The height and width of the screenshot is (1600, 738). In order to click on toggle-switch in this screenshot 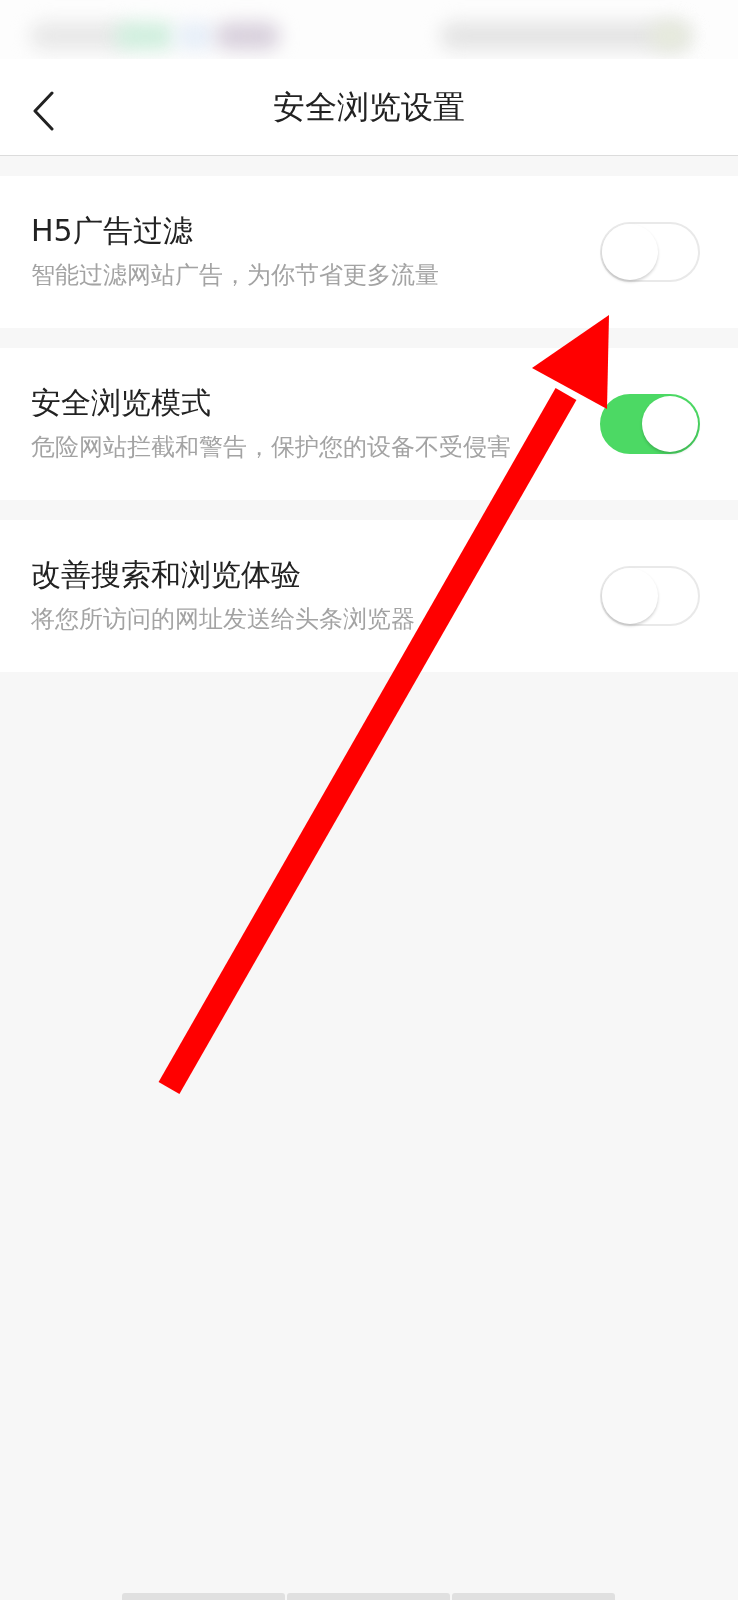, I will do `click(650, 424)`.